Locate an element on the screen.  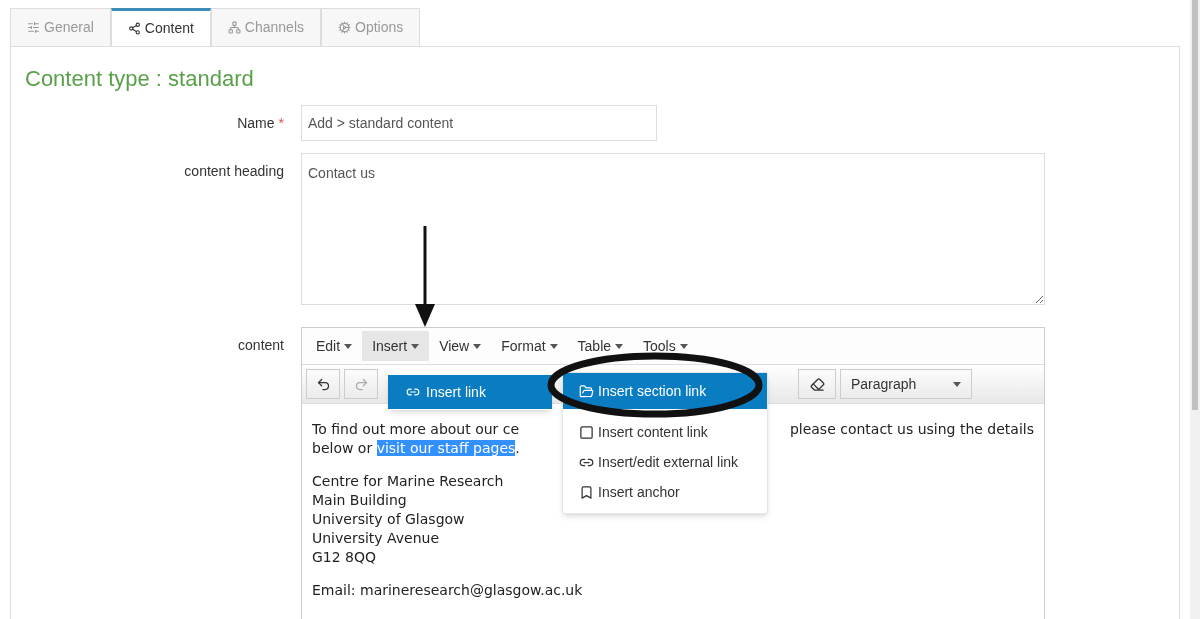
email-text: Email: marineresearch@glasgow.ac.uk is located at coordinates (447, 590).